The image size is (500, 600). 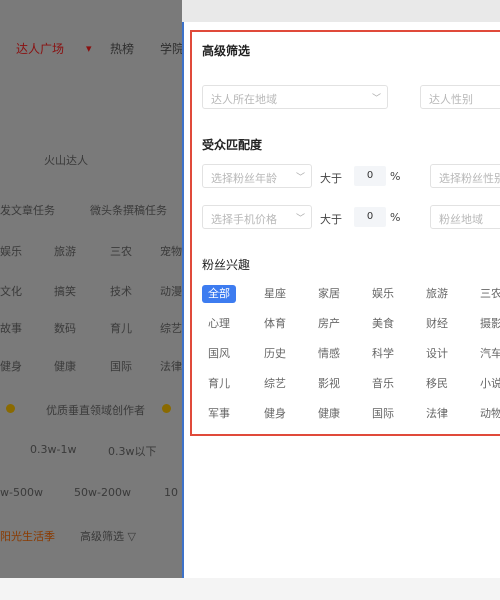 I want to click on bg-text: 搞笑, so click(x=65, y=291).